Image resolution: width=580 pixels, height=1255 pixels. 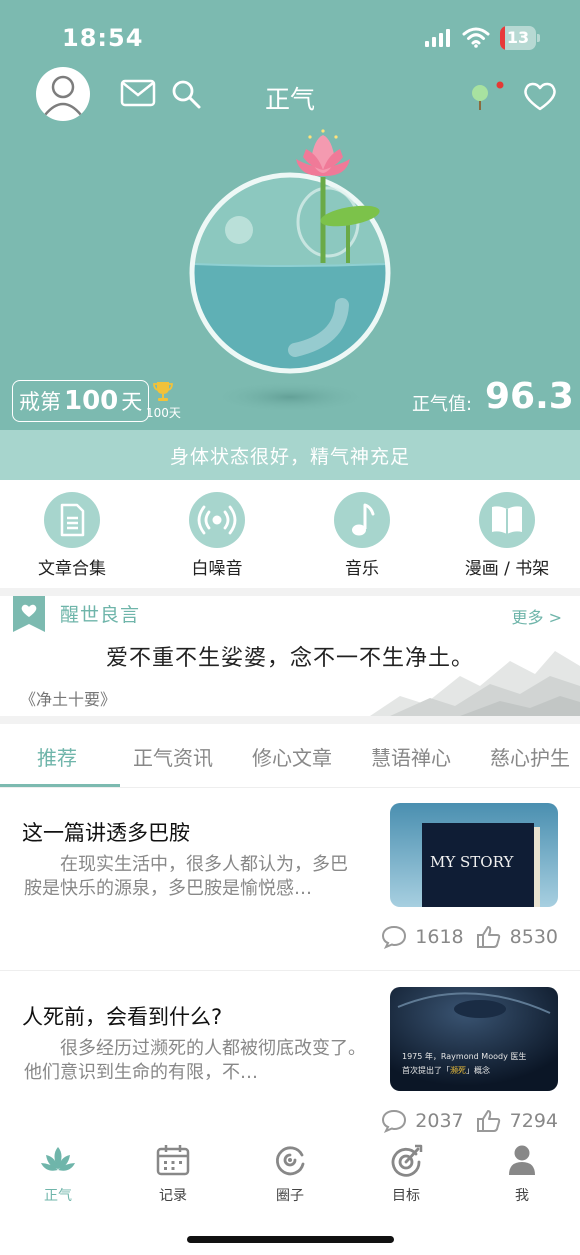 I want to click on quote-source: 《净土十要》, so click(x=68, y=699).